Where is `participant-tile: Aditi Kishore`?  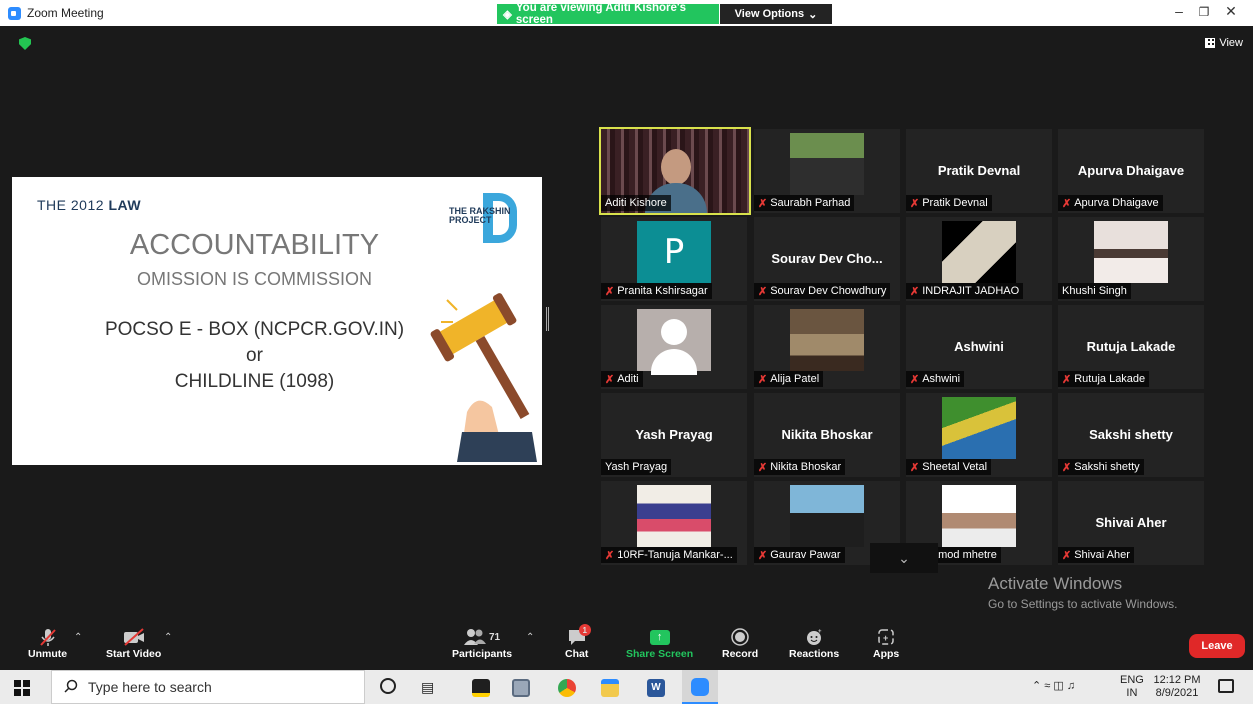 participant-tile: Aditi Kishore is located at coordinates (675, 171).